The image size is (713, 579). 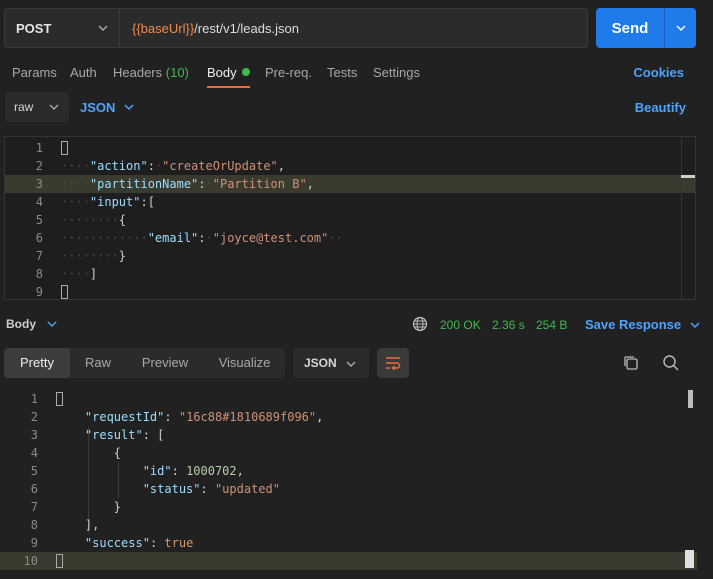 What do you see at coordinates (37, 107) in the screenshot?
I see `body-mode-select: raw` at bounding box center [37, 107].